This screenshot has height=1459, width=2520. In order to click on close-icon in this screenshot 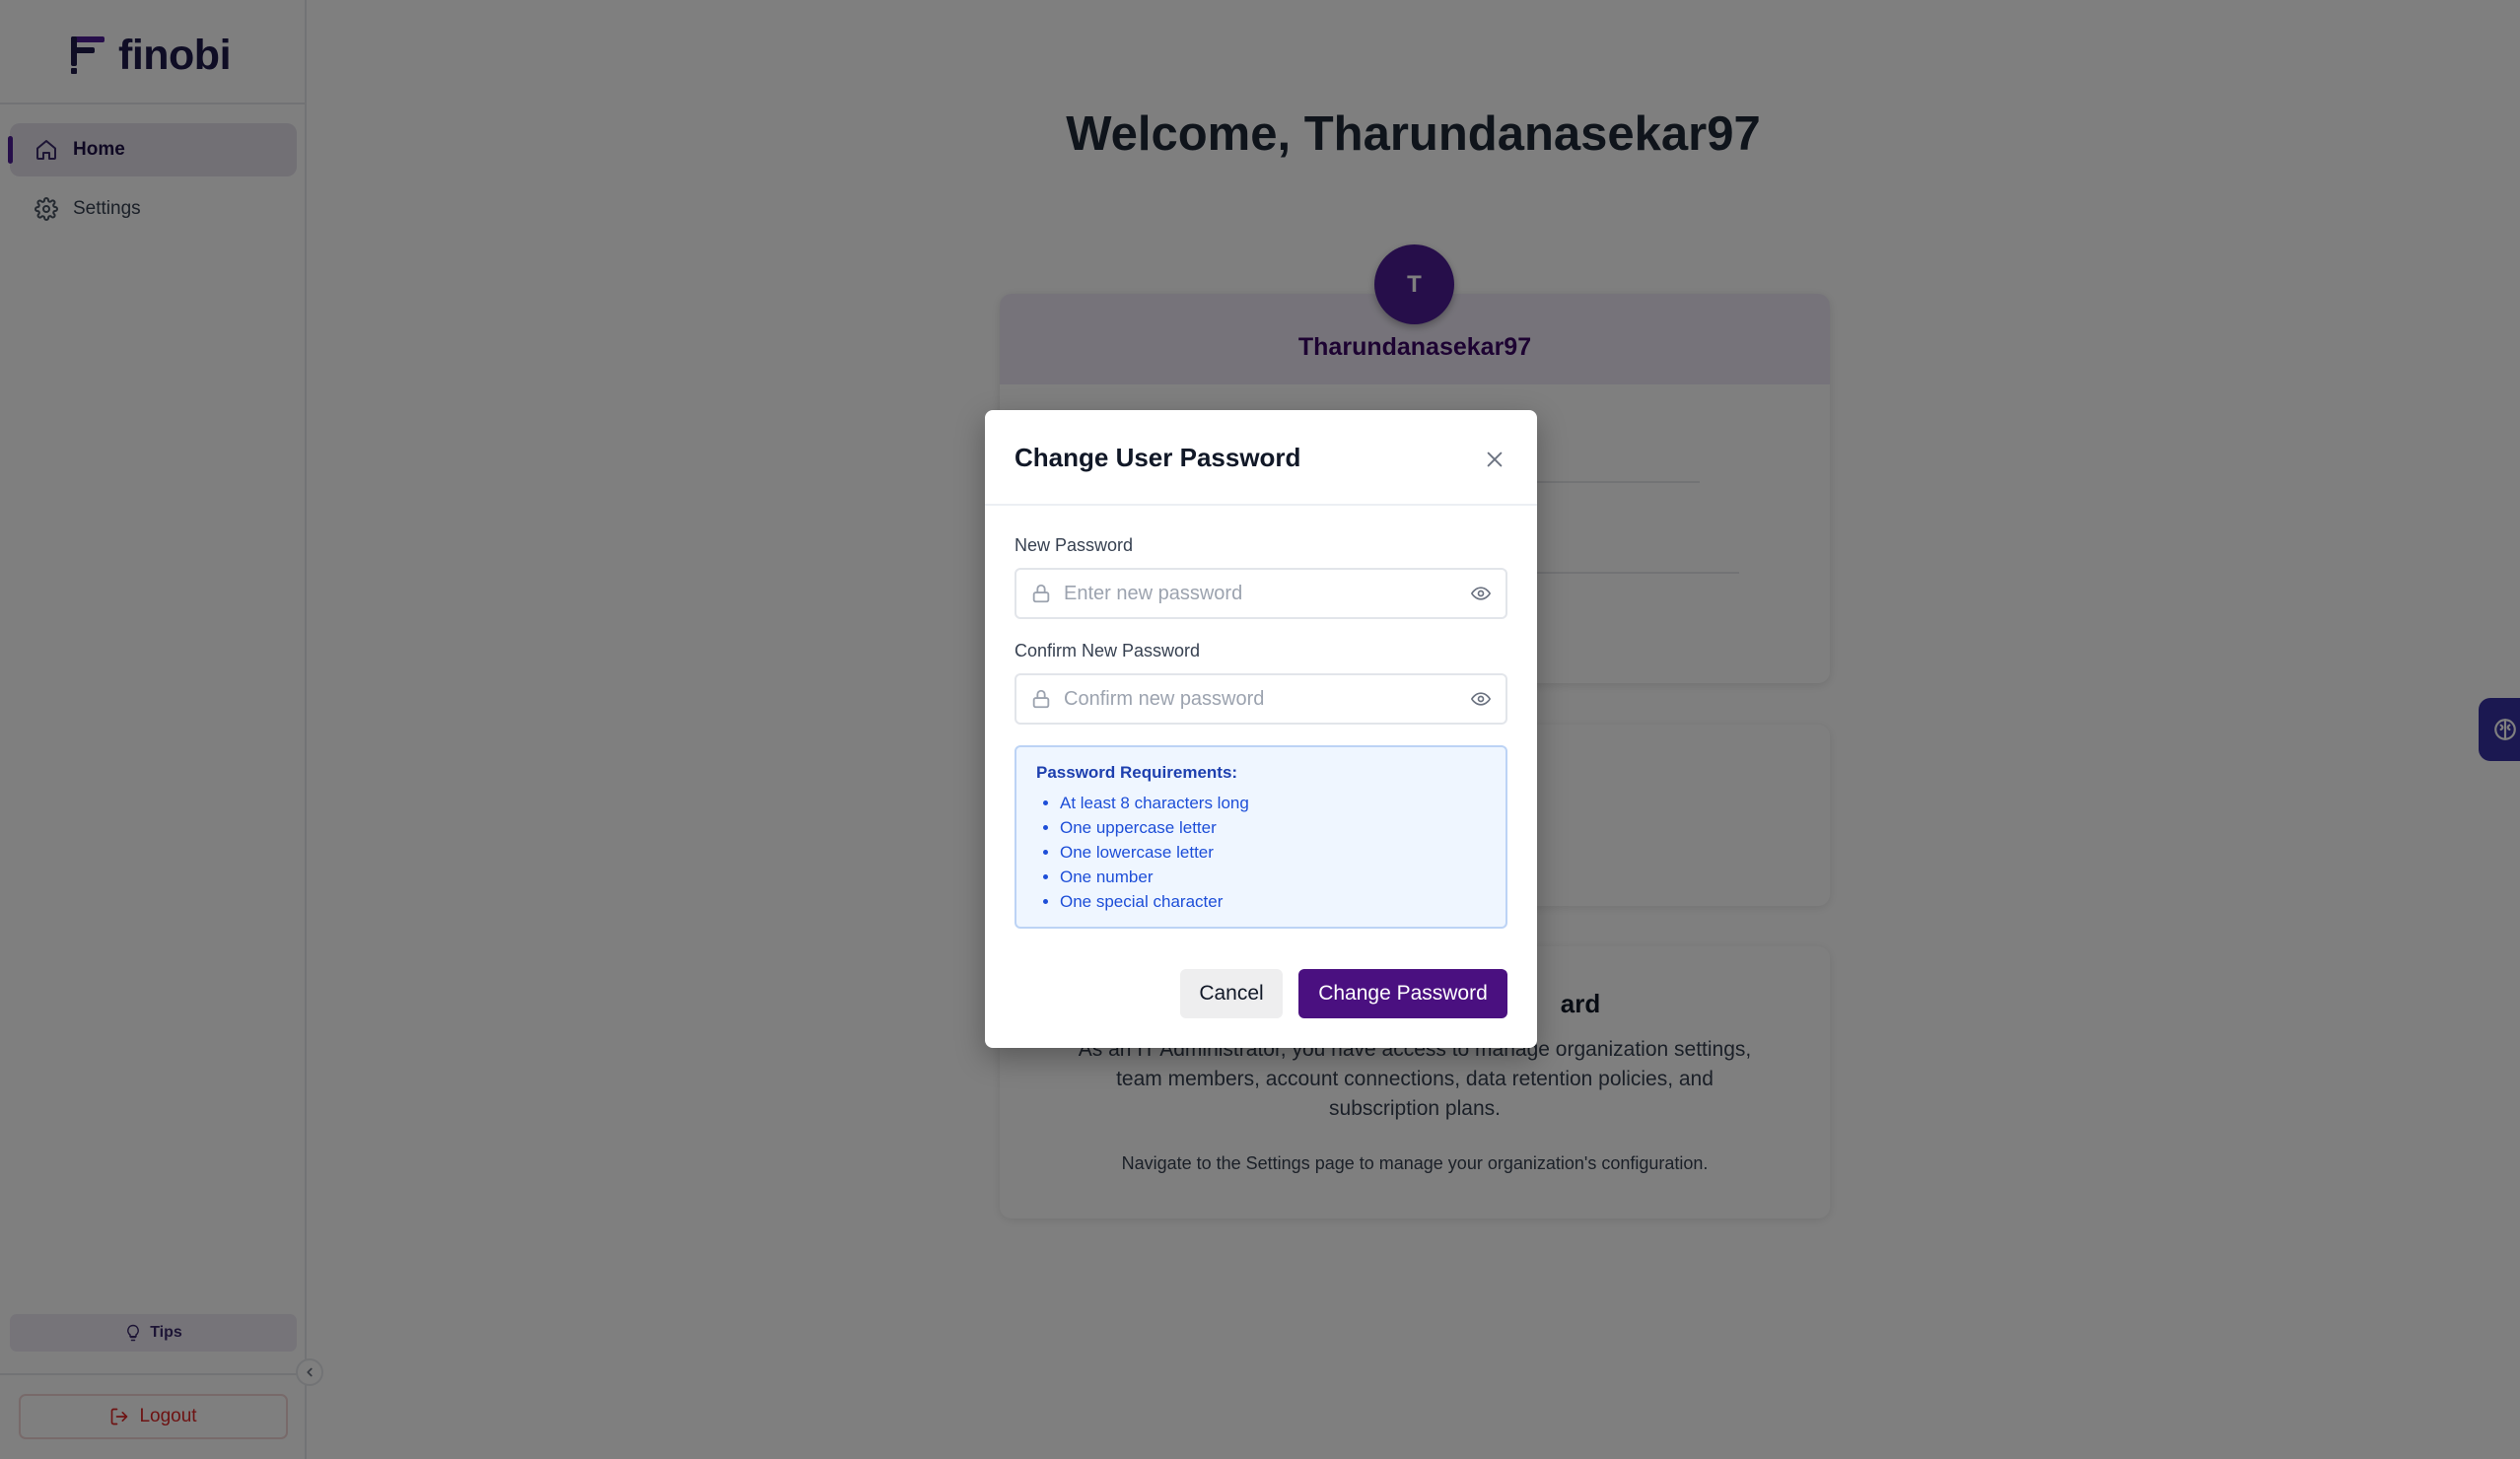, I will do `click(1495, 459)`.